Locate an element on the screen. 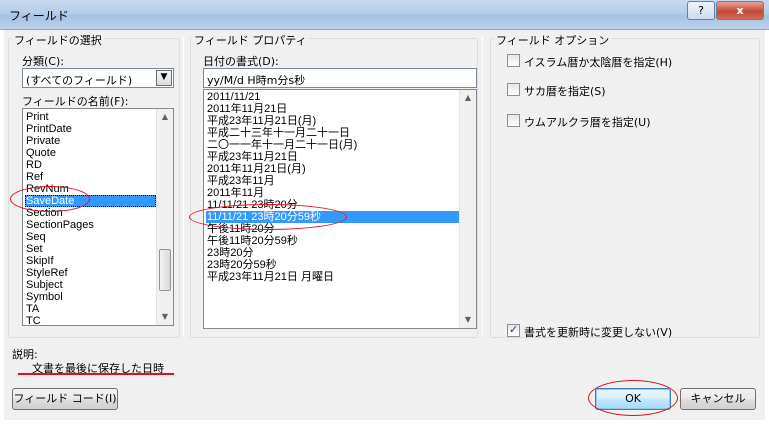 The width and height of the screenshot is (769, 424). date-format-item: 2011年11月21日 is located at coordinates (332, 109).